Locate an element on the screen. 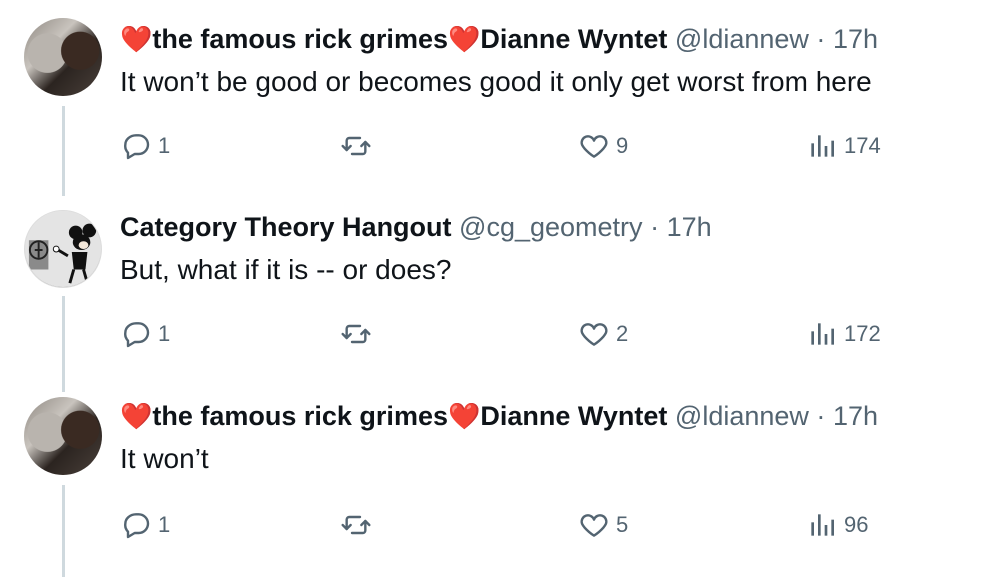 This screenshot has width=1000, height=577. like-count: 2 is located at coordinates (622, 333).